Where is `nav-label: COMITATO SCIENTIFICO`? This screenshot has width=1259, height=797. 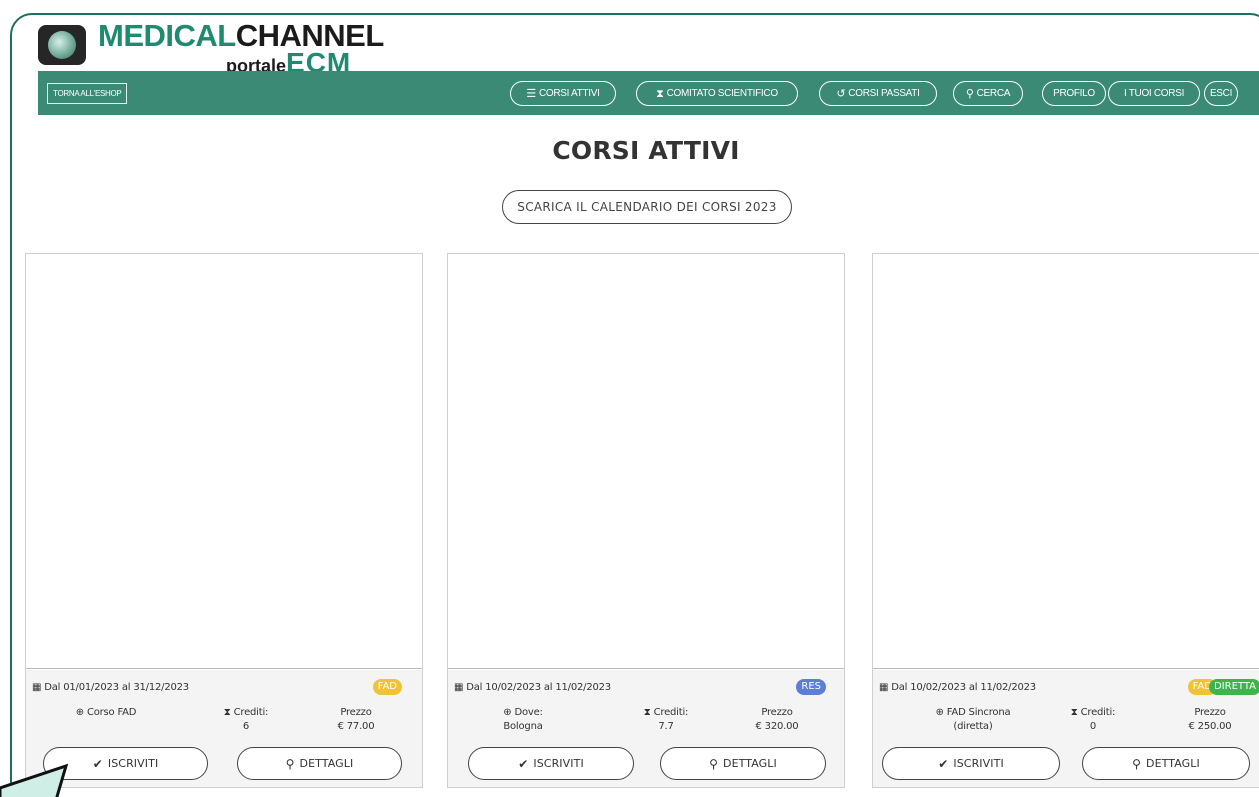 nav-label: COMITATO SCIENTIFICO is located at coordinates (722, 93).